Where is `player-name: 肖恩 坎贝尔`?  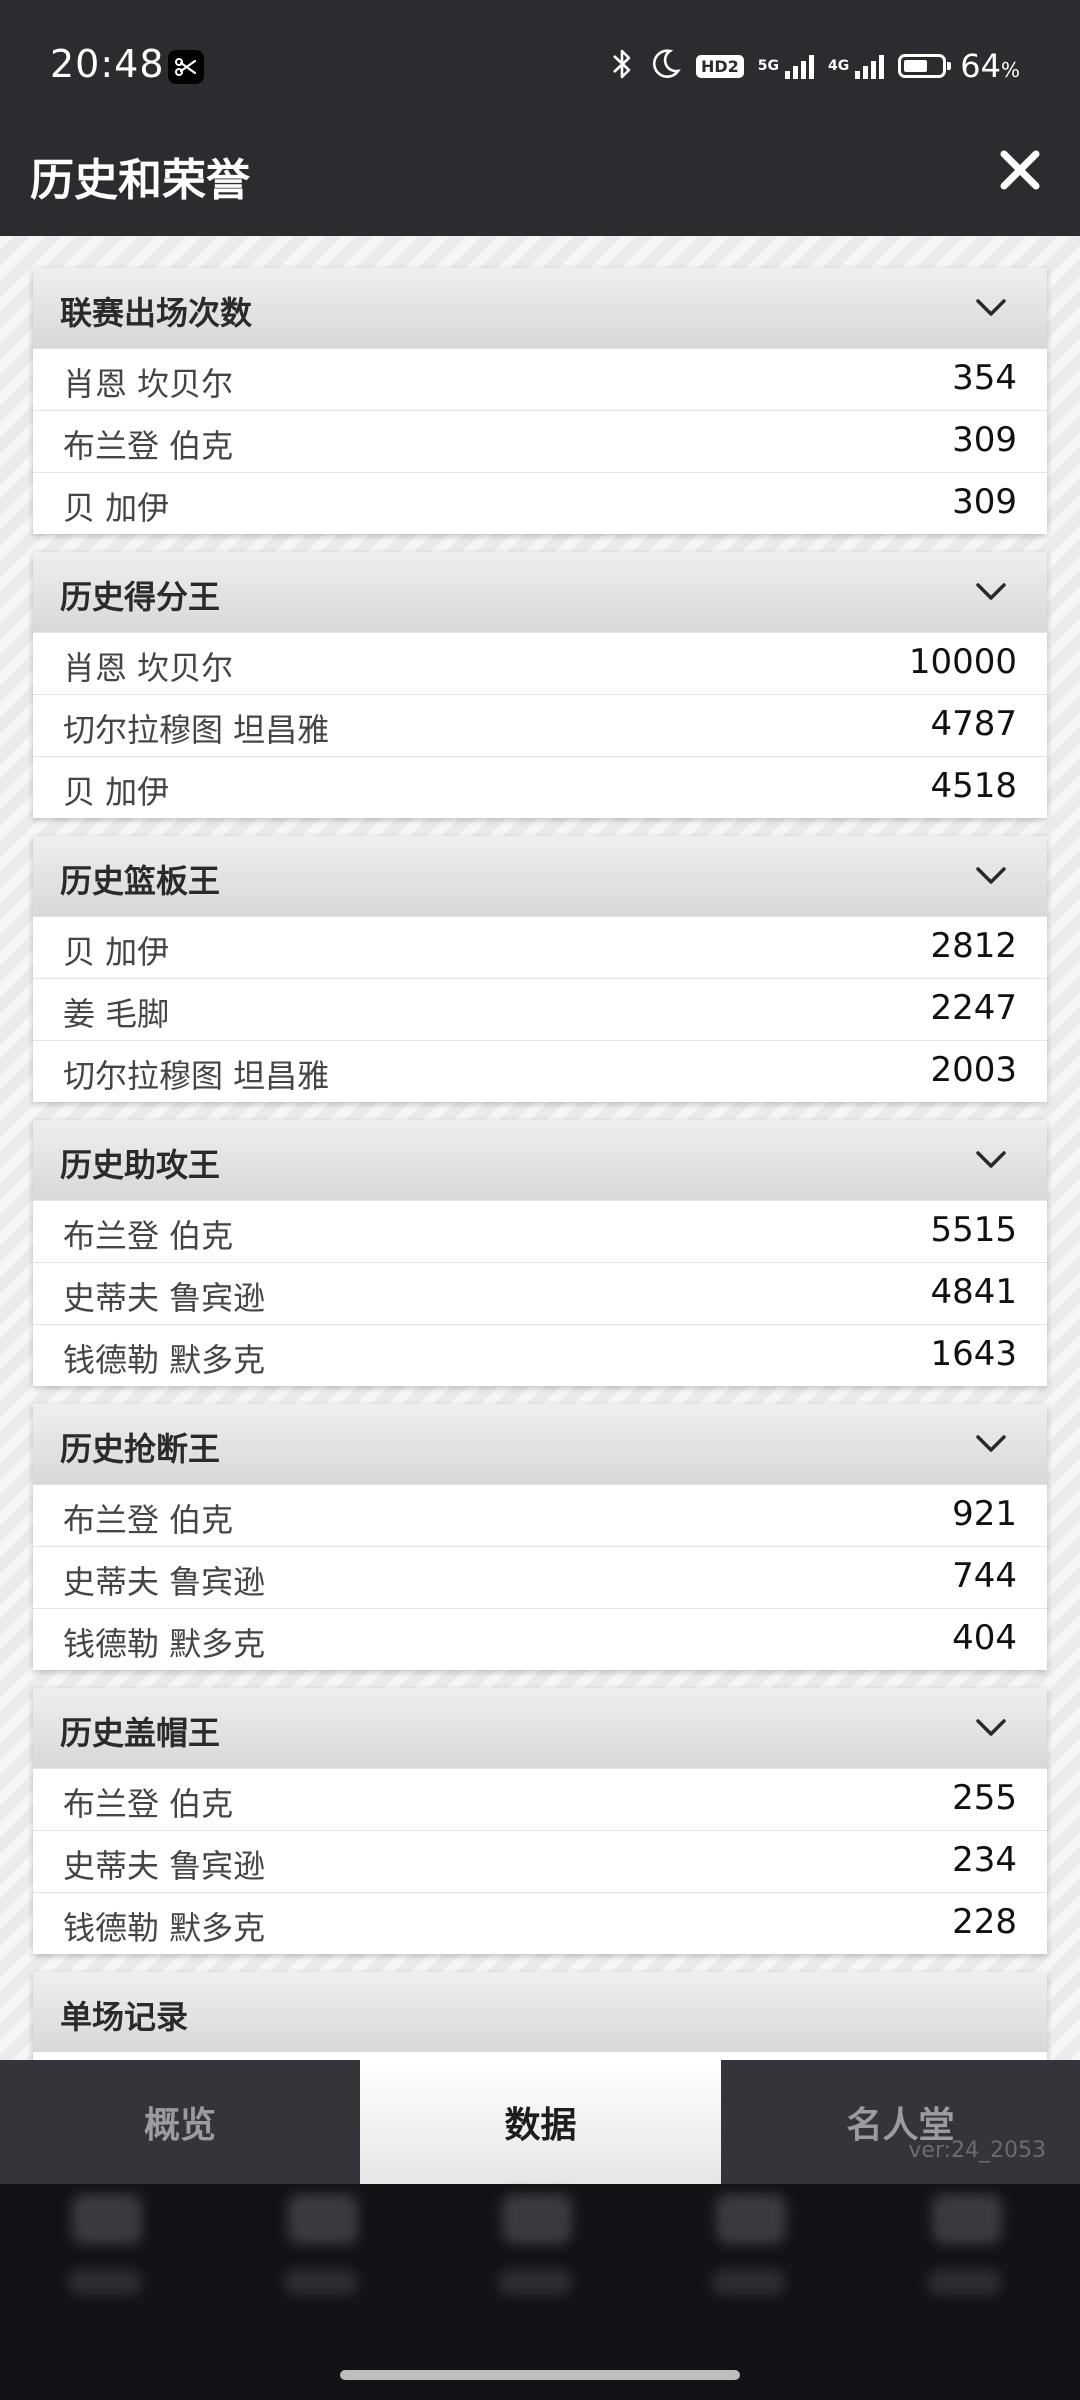 player-name: 肖恩 坎贝尔 is located at coordinates (148, 384).